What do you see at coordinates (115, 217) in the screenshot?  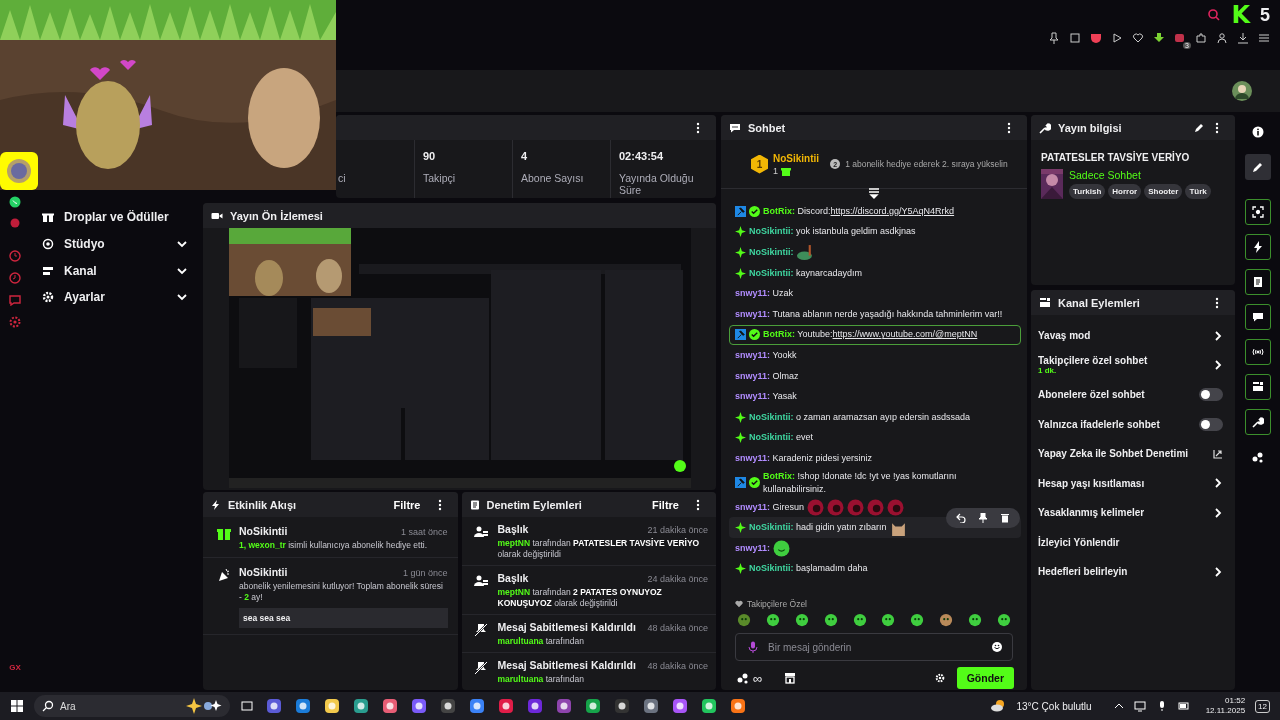 I see `sidebar-item: Droplar ve Ödüller` at bounding box center [115, 217].